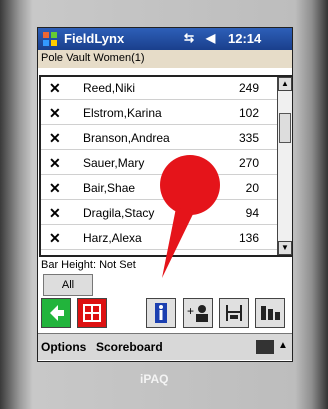 This screenshot has height=409, width=328. I want to click on scroll-up-icon: ▲, so click(285, 84).